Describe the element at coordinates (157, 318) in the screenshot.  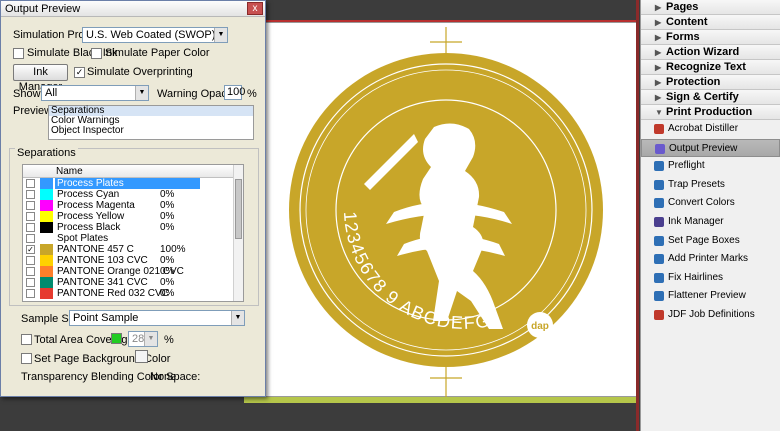
I see `sample-size-select: Point Sample ▼` at that location.